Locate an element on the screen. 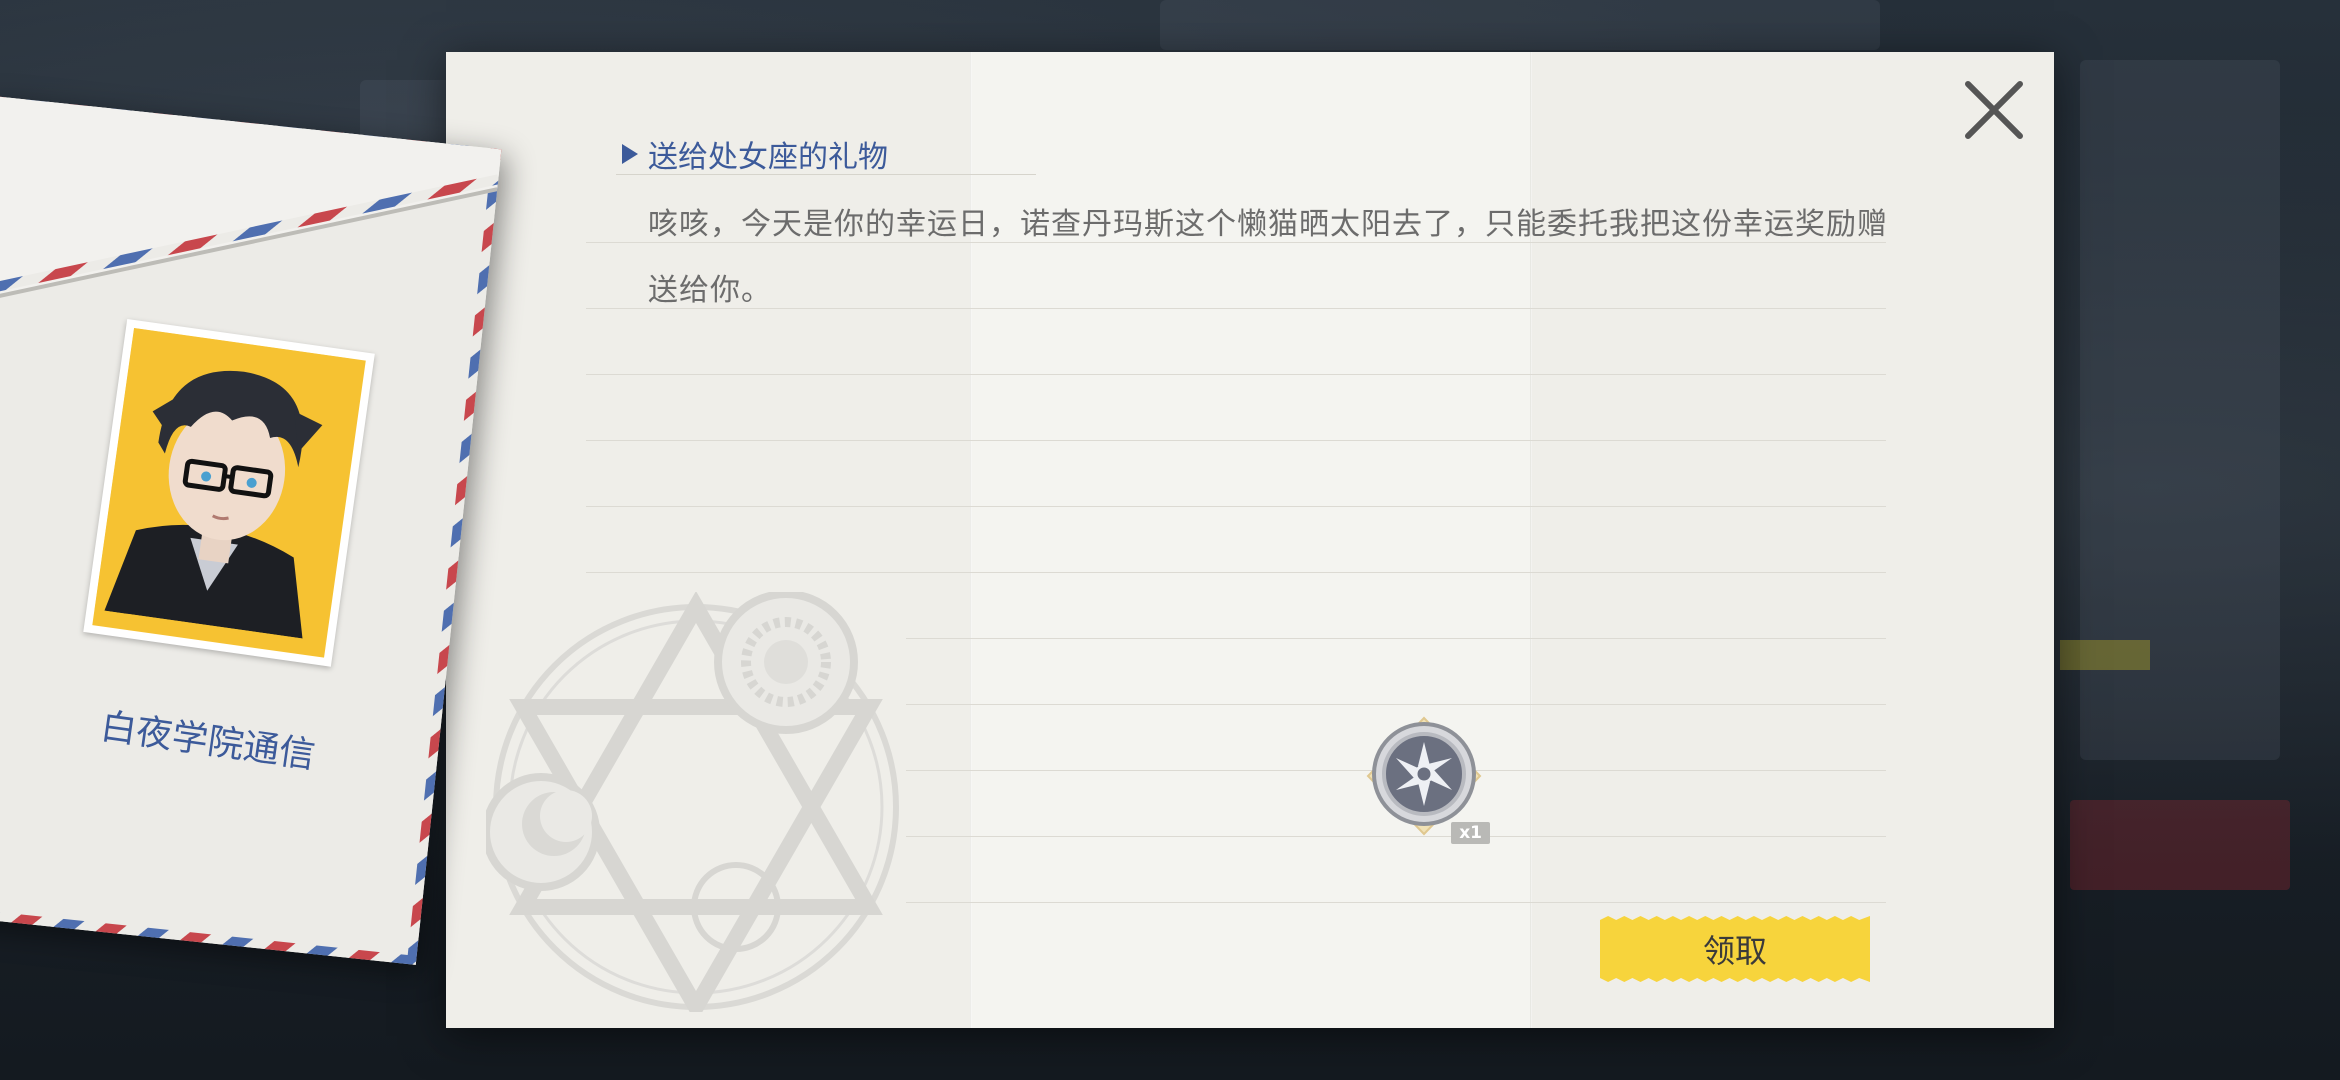  avatar is located at coordinates (229, 492).